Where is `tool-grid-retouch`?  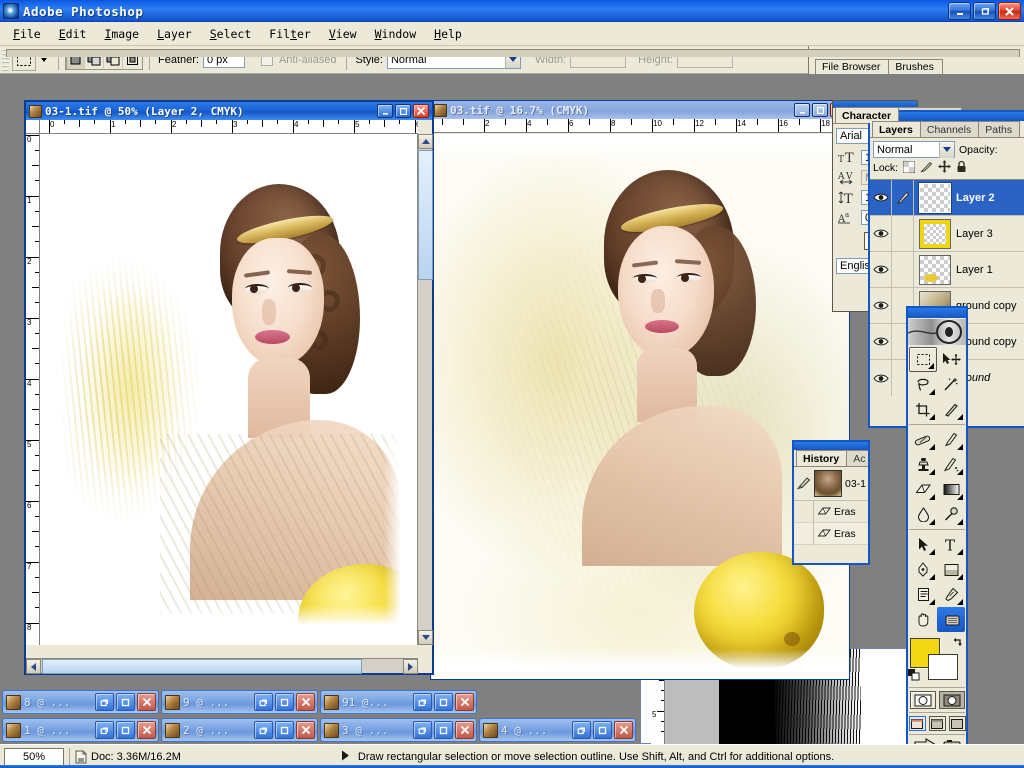
tool-grid-retouch is located at coordinates (937, 477).